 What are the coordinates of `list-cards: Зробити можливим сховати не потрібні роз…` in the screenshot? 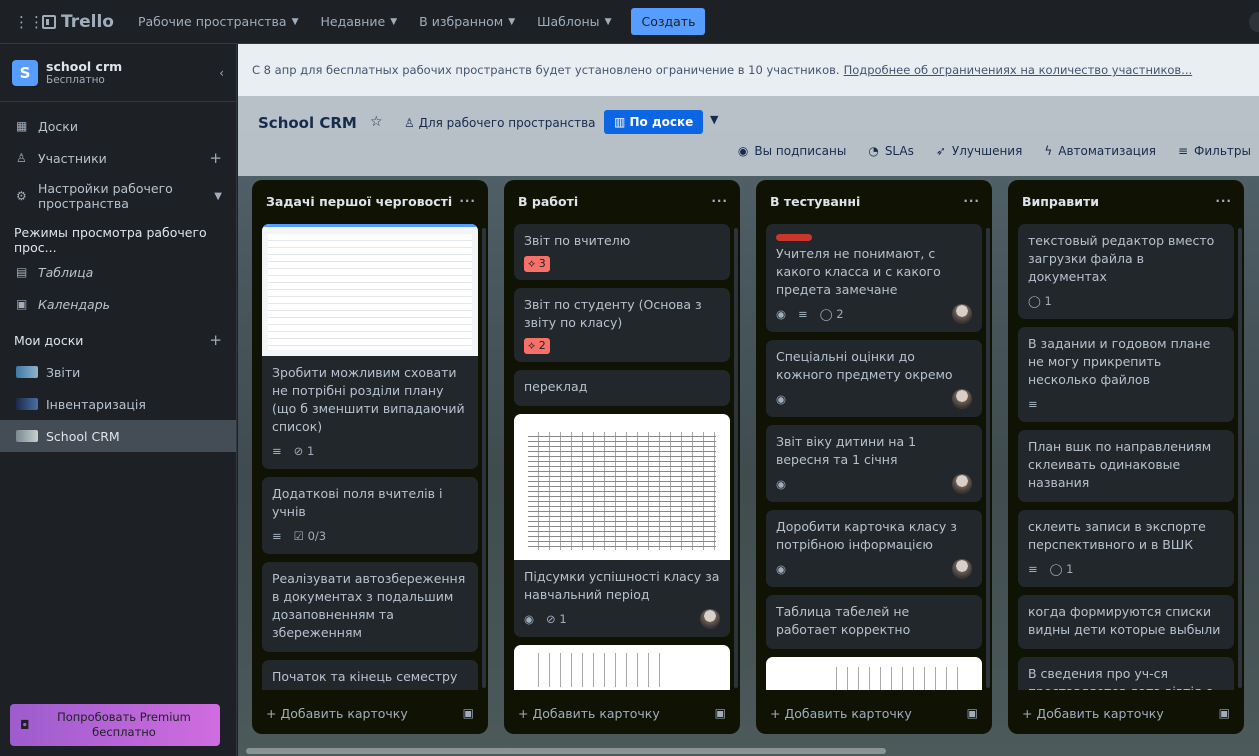 It's located at (370, 457).